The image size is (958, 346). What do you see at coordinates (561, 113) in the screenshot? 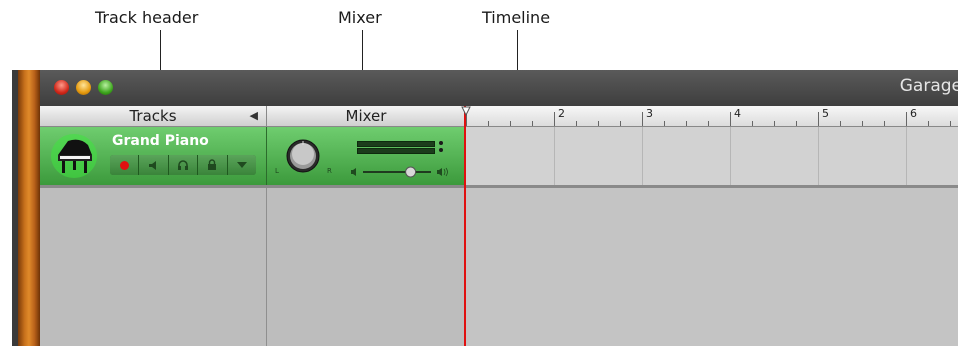
I see `ruler-bar-2: 2` at bounding box center [561, 113].